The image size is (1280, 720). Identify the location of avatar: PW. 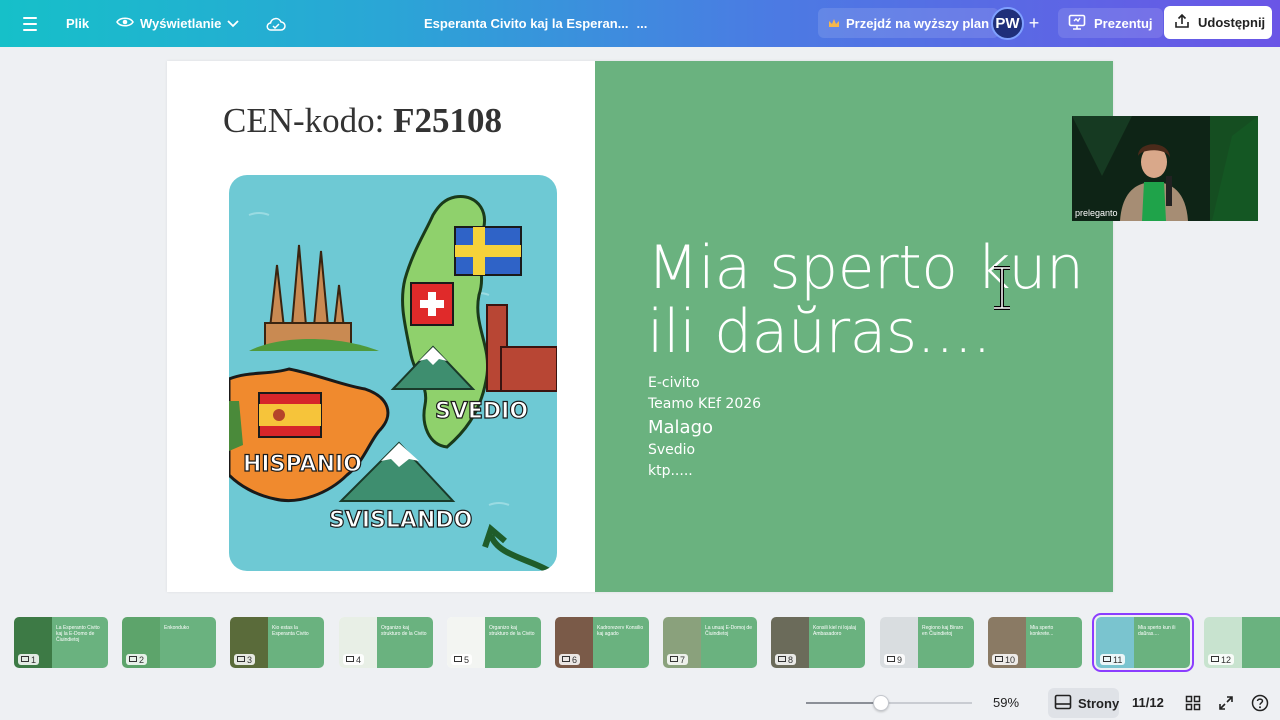
(1007, 23).